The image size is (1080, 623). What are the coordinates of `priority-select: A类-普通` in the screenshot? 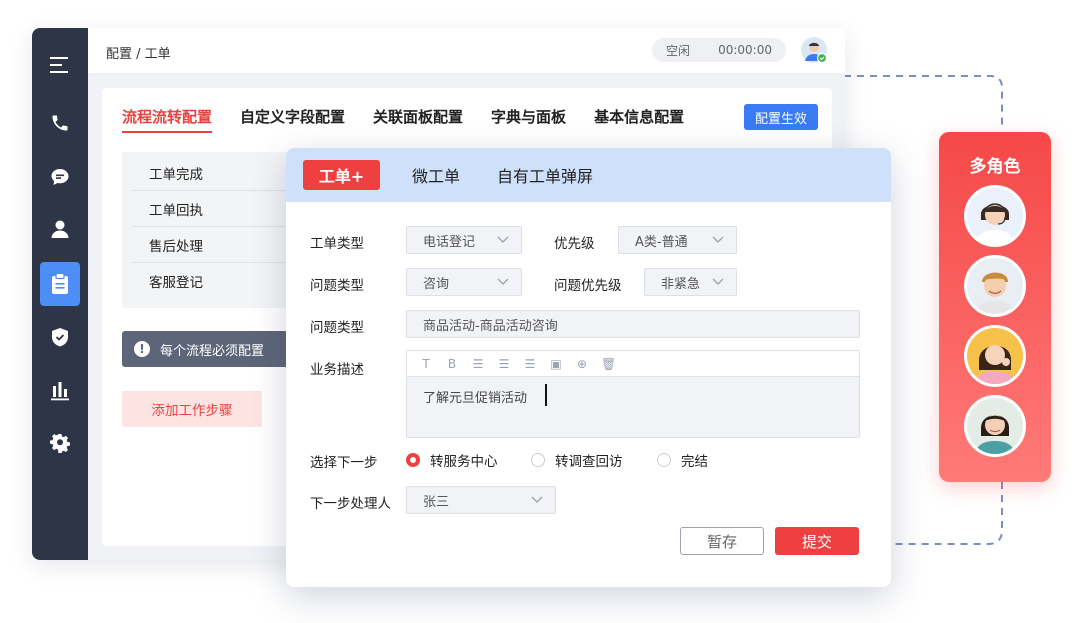 It's located at (677, 240).